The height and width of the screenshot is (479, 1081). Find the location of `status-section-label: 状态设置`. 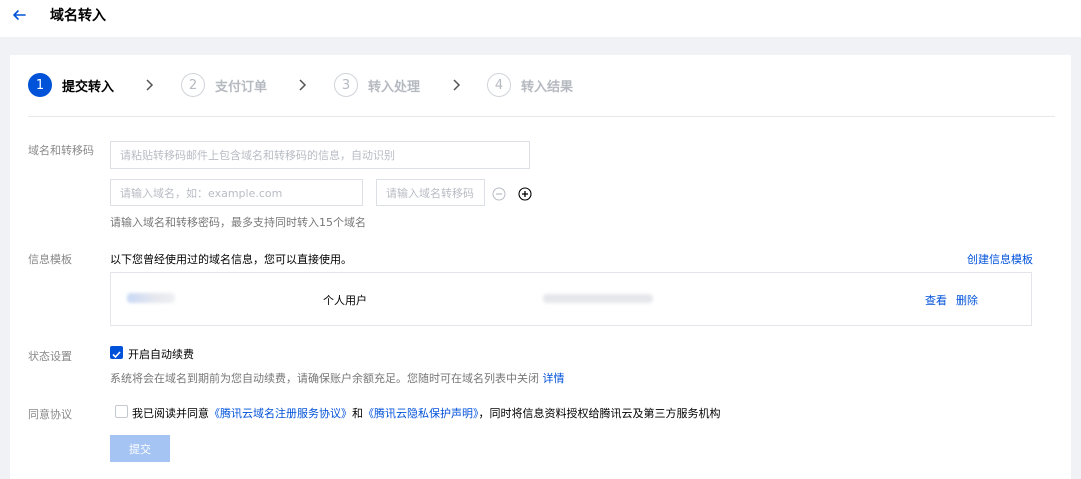

status-section-label: 状态设置 is located at coordinates (50, 356).